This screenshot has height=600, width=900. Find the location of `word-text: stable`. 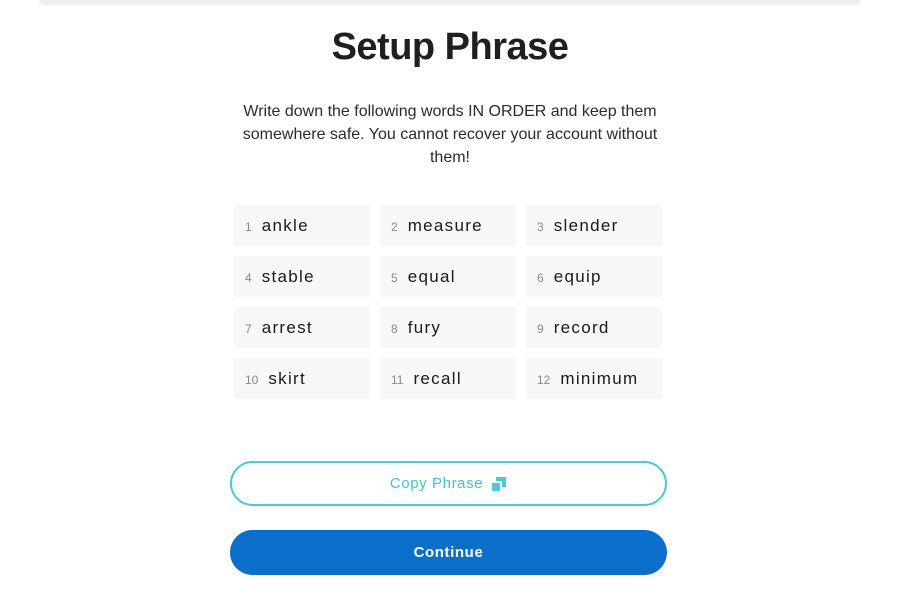

word-text: stable is located at coordinates (288, 276).